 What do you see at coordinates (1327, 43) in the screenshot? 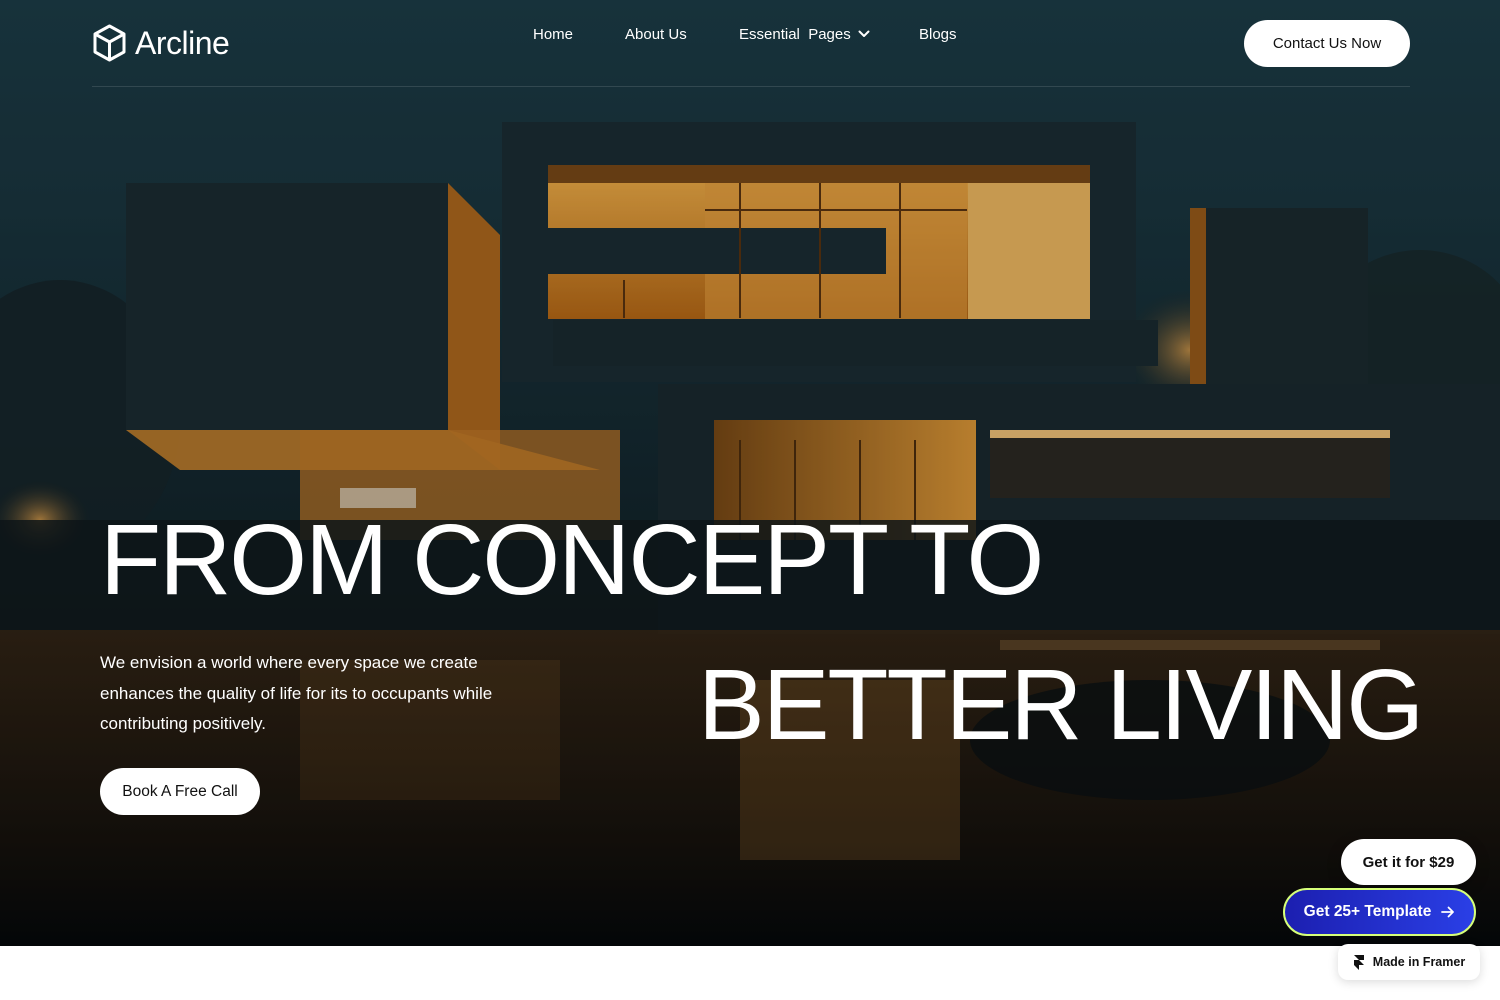
I see `contact-us-button: Contact Us Now` at bounding box center [1327, 43].